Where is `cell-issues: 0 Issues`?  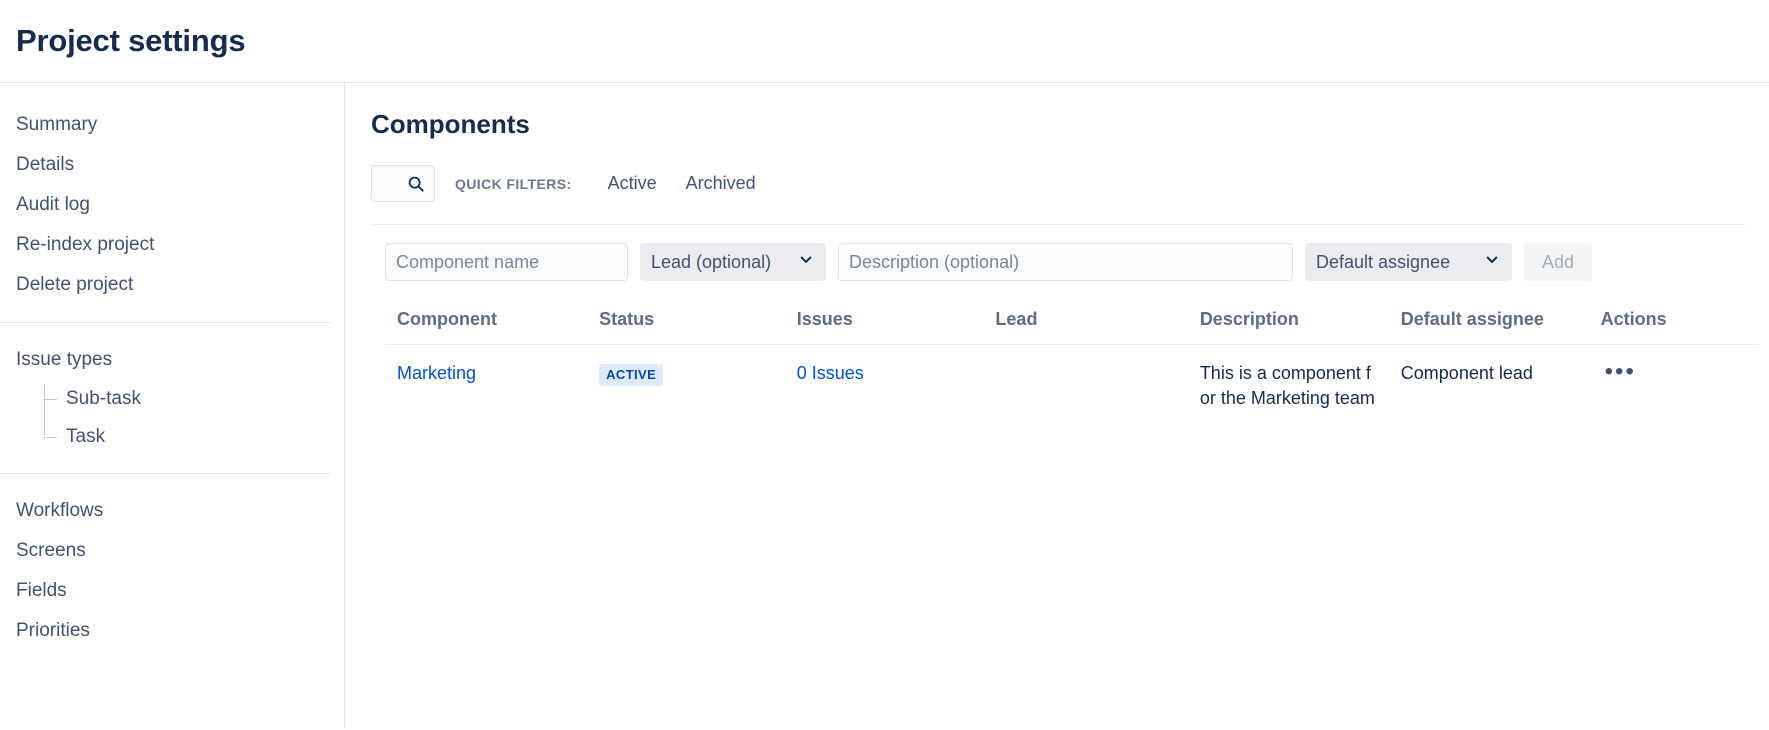
cell-issues: 0 Issues is located at coordinates (884, 388).